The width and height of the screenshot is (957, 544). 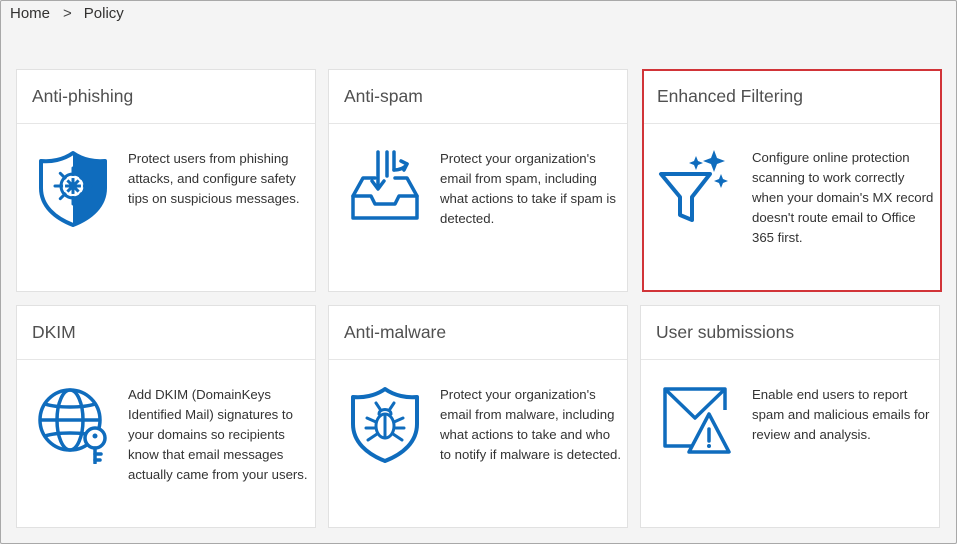 What do you see at coordinates (30, 13) in the screenshot?
I see `breadcrumb-home-link: Home` at bounding box center [30, 13].